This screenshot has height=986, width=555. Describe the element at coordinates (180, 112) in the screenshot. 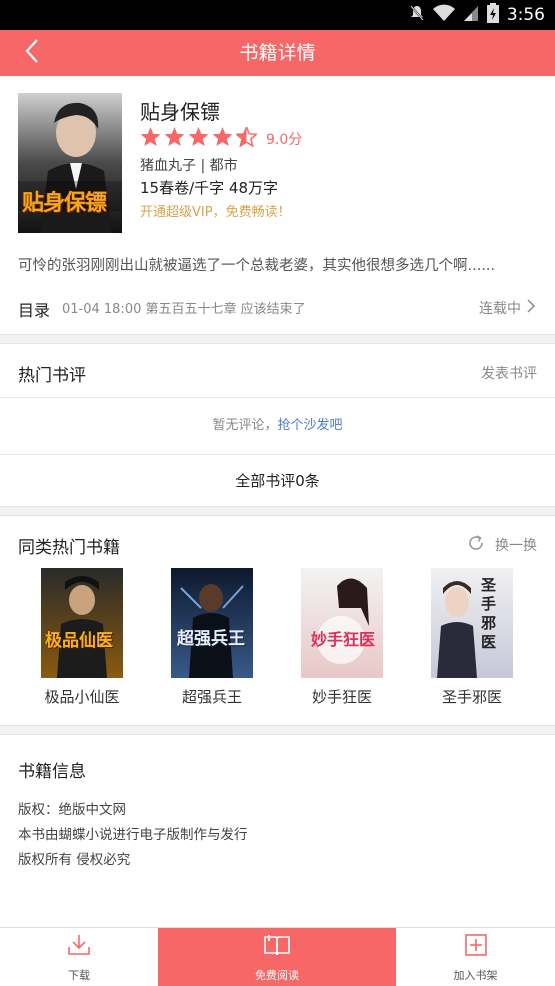

I see `book-title: 贴身保镖` at that location.